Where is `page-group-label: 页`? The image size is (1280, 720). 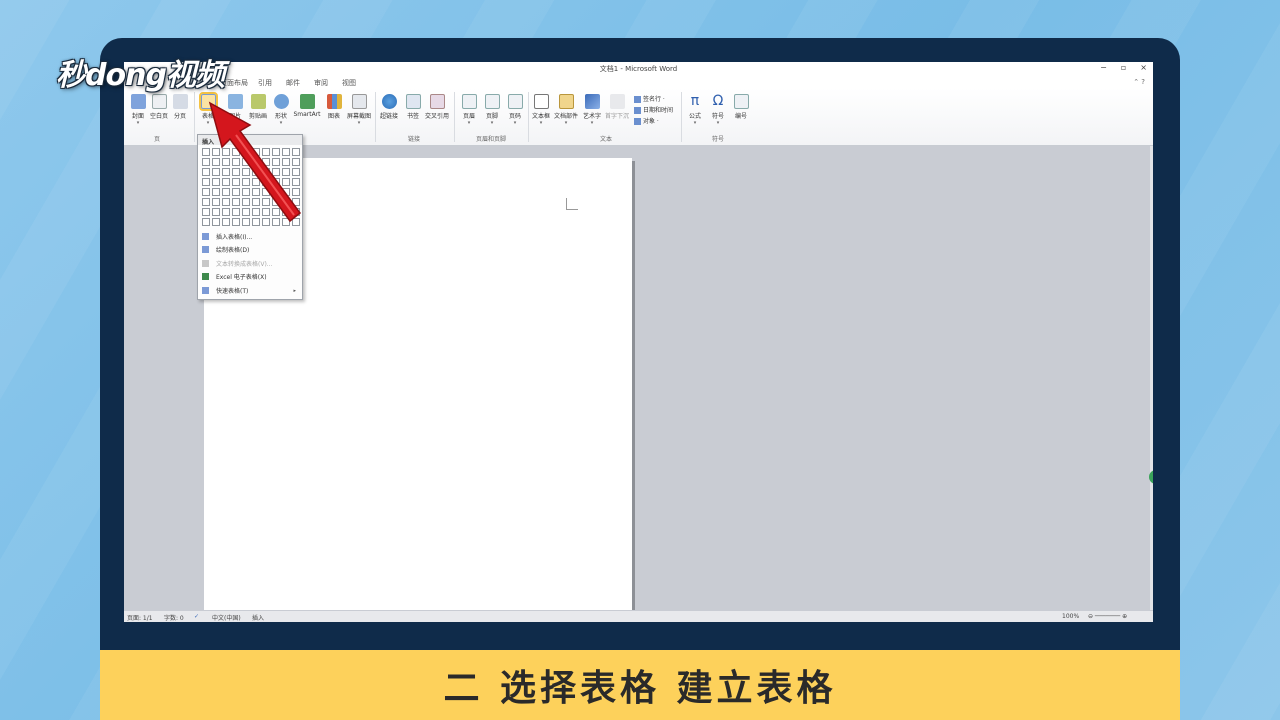 page-group-label: 页 is located at coordinates (157, 139).